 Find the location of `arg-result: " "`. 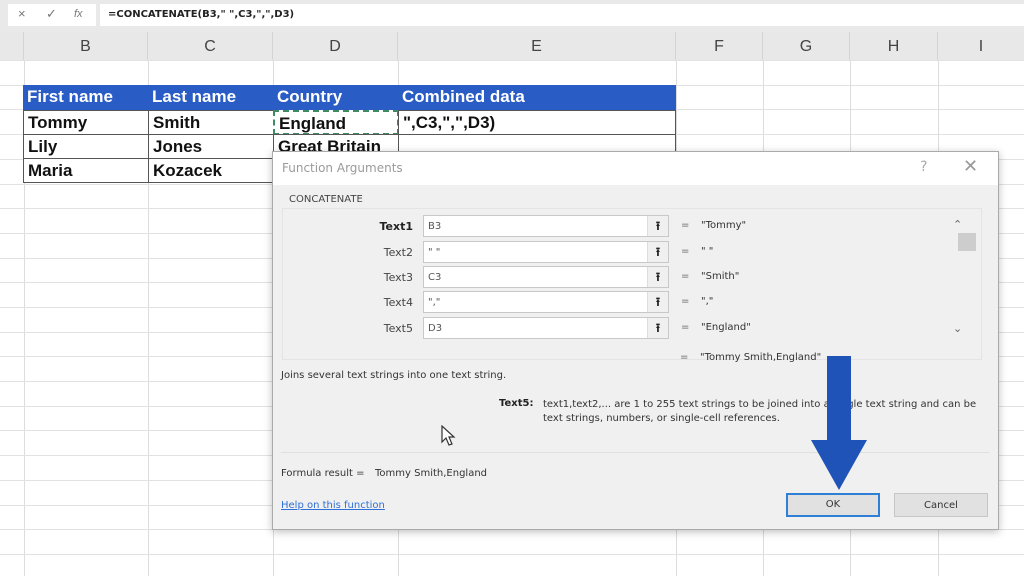

arg-result: " " is located at coordinates (707, 251).